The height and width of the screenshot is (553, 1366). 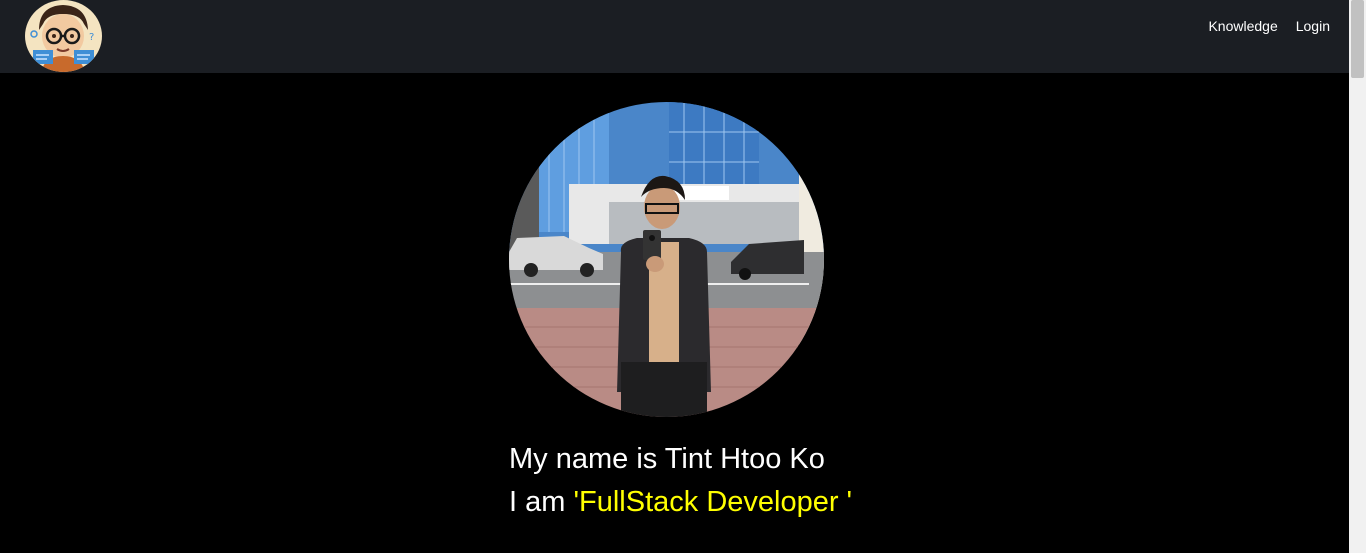 I want to click on profile-photo, so click(x=666, y=259).